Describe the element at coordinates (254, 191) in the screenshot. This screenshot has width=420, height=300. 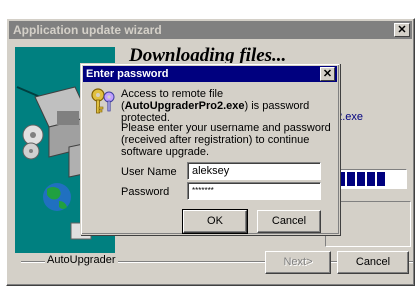
I see `password-field: *******` at that location.